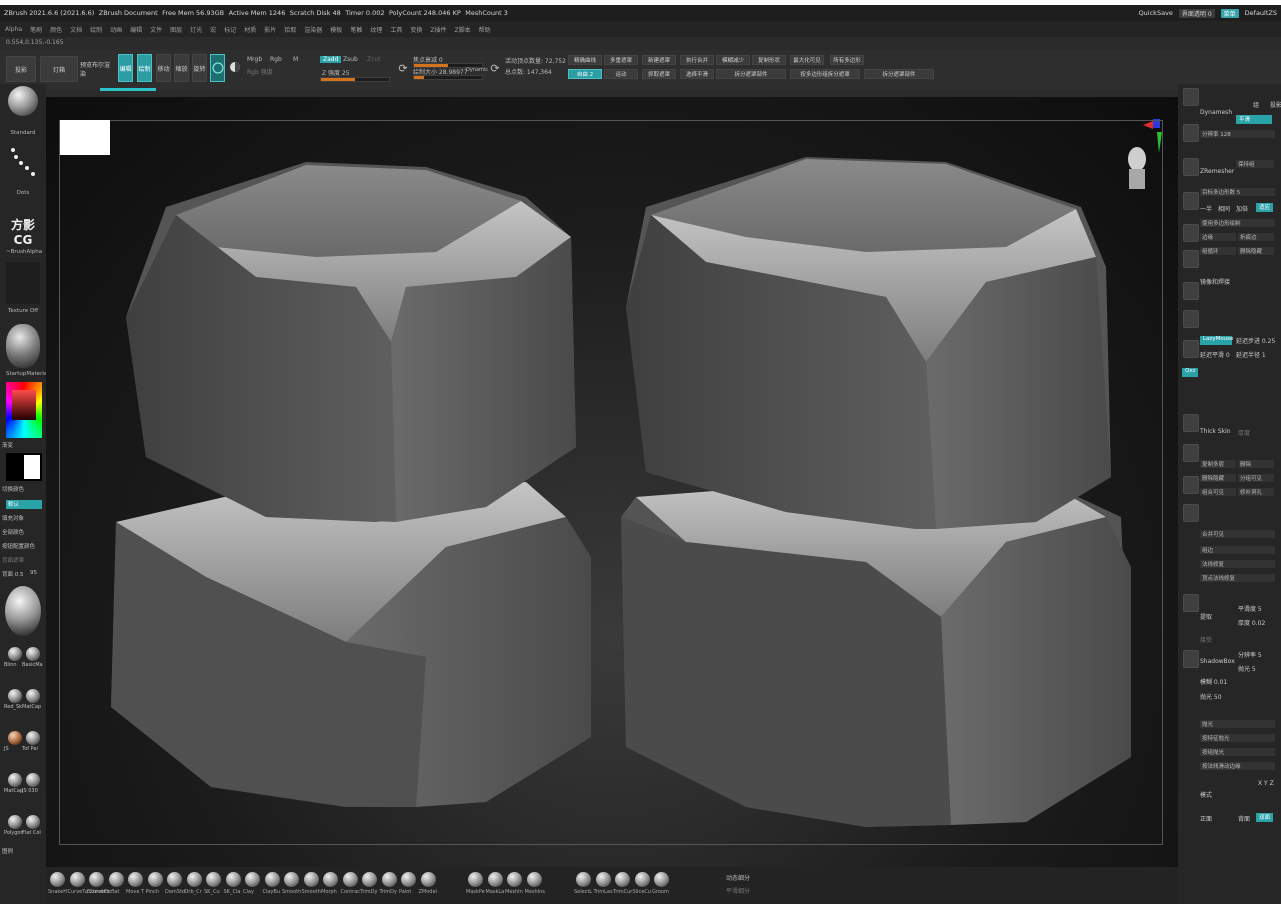 The height and width of the screenshot is (904, 1281). Describe the element at coordinates (276, 59) in the screenshot. I see `rgb-button: Rgb` at that location.